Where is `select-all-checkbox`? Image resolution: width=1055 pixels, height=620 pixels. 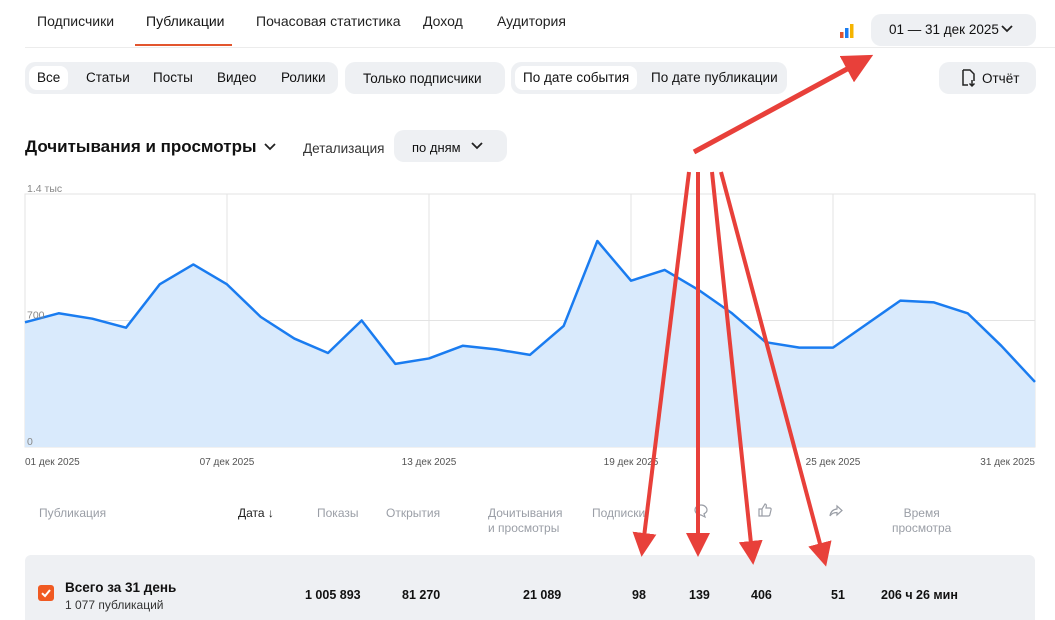 select-all-checkbox is located at coordinates (46, 593).